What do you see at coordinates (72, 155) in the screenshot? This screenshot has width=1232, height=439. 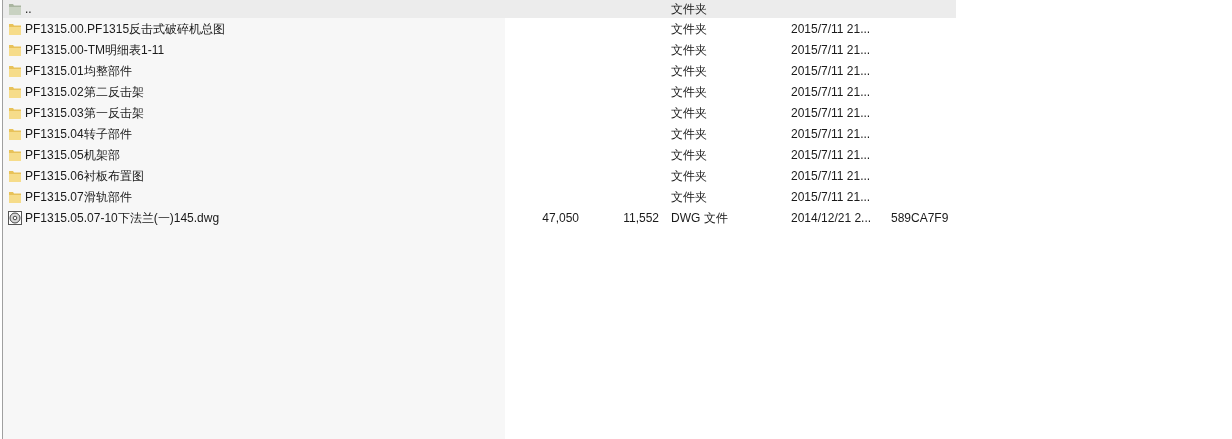 I see `file-name: PF1315.05机架部` at bounding box center [72, 155].